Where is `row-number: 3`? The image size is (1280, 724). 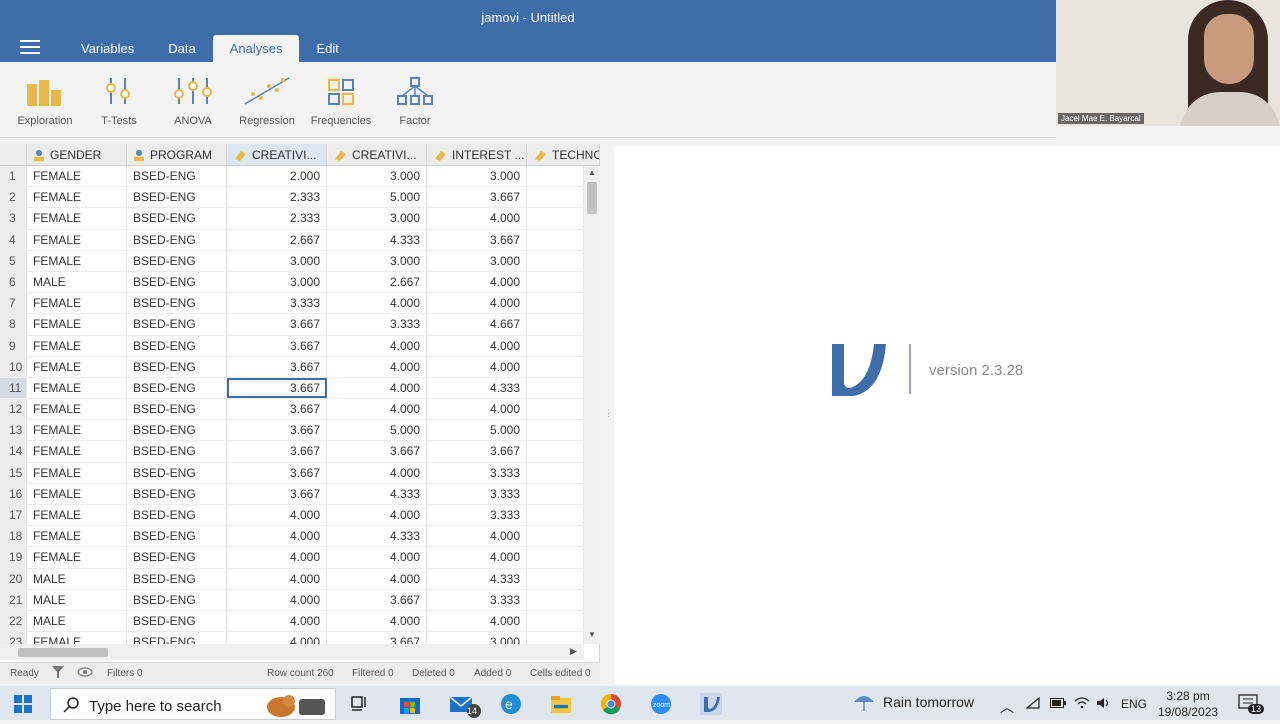
row-number: 3 is located at coordinates (13, 218).